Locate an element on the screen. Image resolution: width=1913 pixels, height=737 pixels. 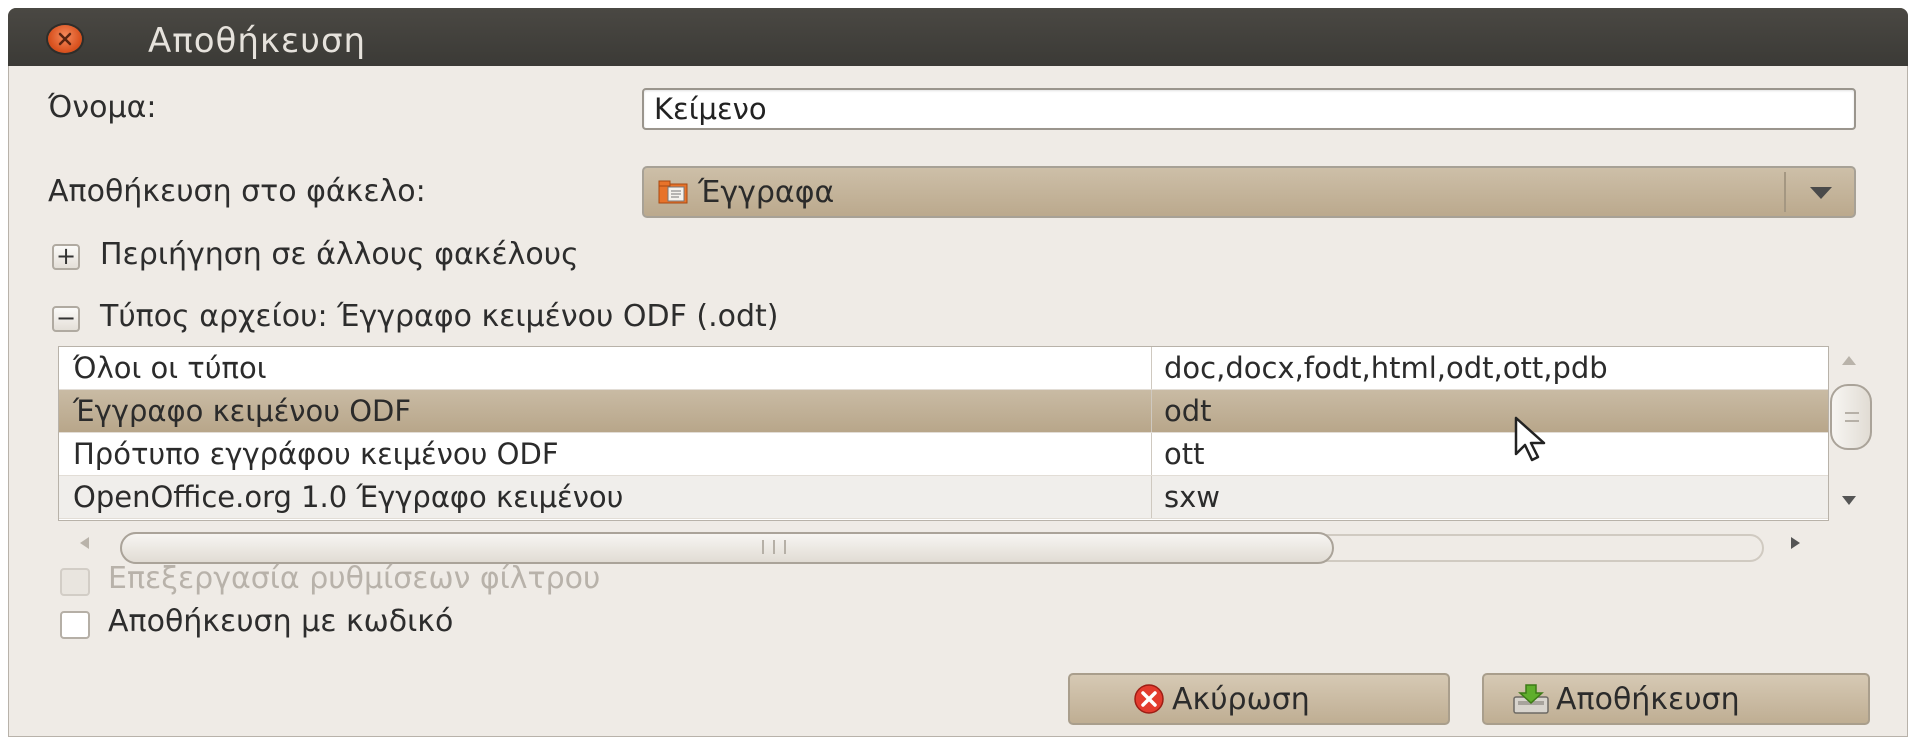
close-icon is located at coordinates (65, 39).